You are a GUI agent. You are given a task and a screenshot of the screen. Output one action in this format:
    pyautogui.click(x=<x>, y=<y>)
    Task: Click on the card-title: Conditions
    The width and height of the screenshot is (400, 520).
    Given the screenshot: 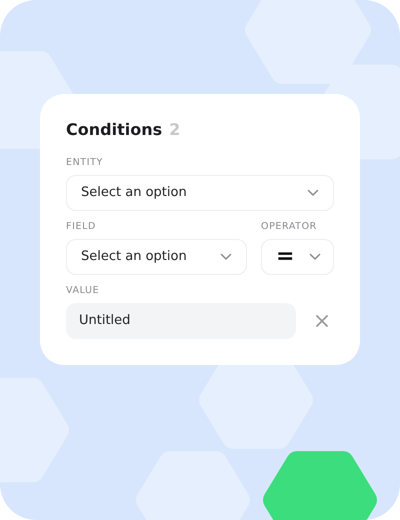 What is the action you would take?
    pyautogui.click(x=114, y=129)
    